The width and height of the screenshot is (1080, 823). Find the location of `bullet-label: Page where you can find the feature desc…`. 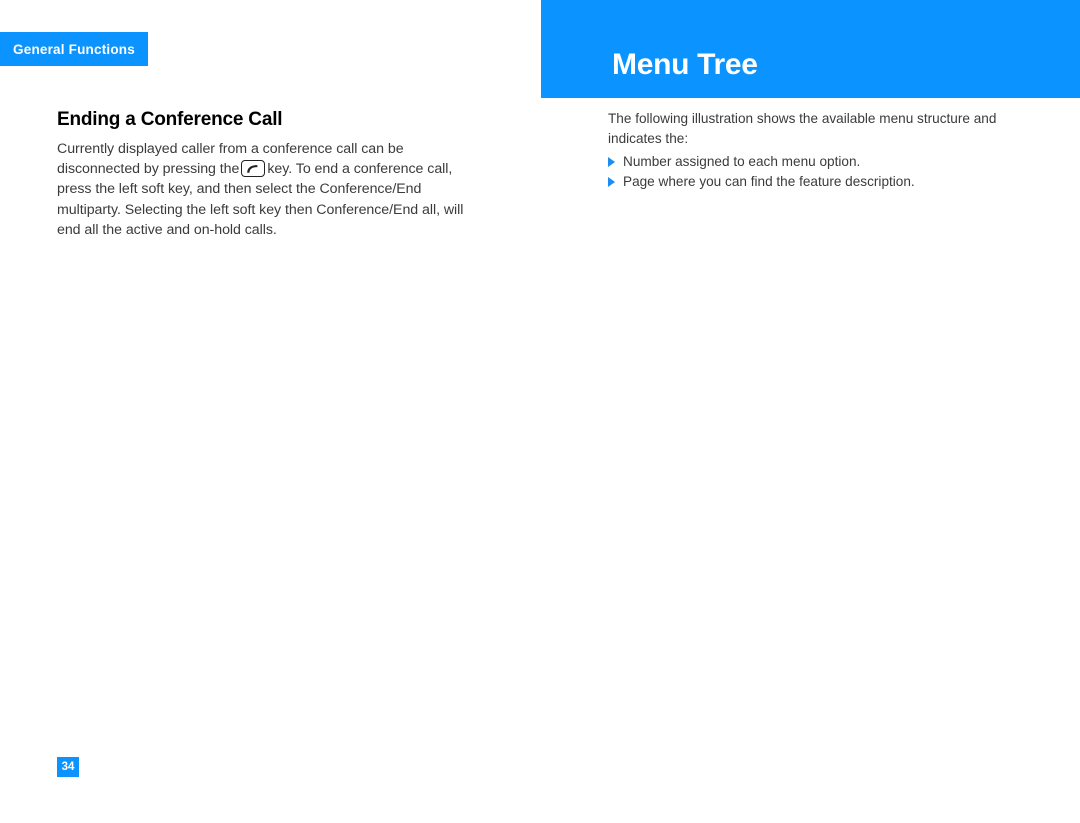

bullet-label: Page where you can find the feature desc… is located at coordinates (769, 181).